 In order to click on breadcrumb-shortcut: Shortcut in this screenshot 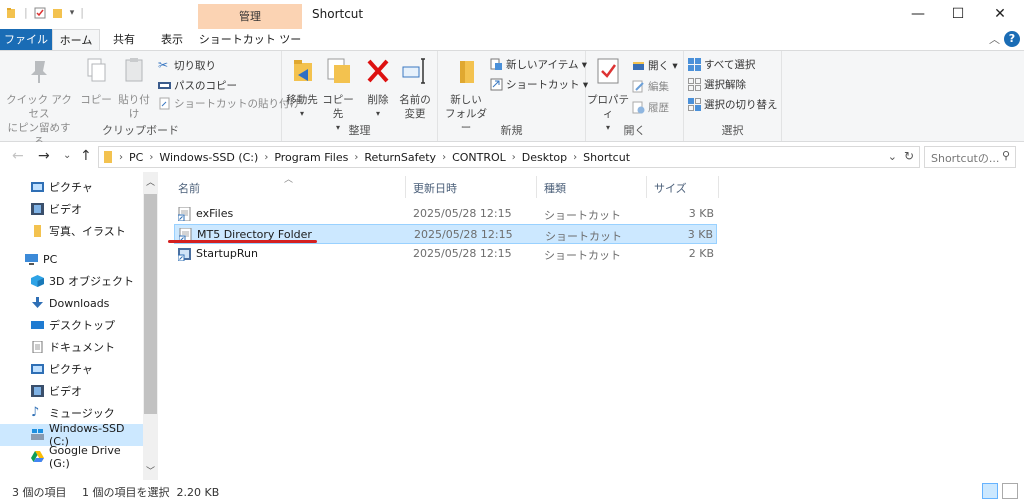, I will do `click(606, 157)`.